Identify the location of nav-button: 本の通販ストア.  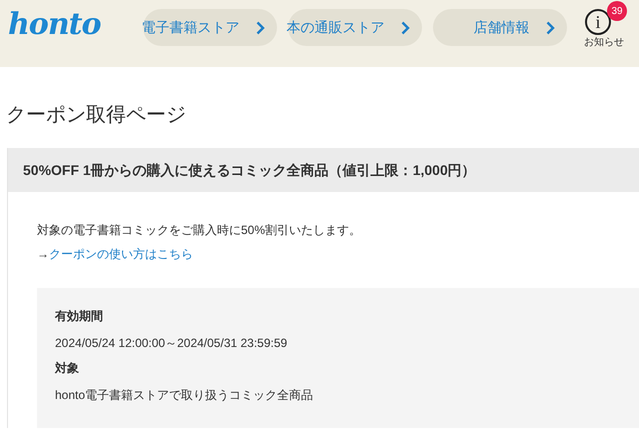
(355, 27).